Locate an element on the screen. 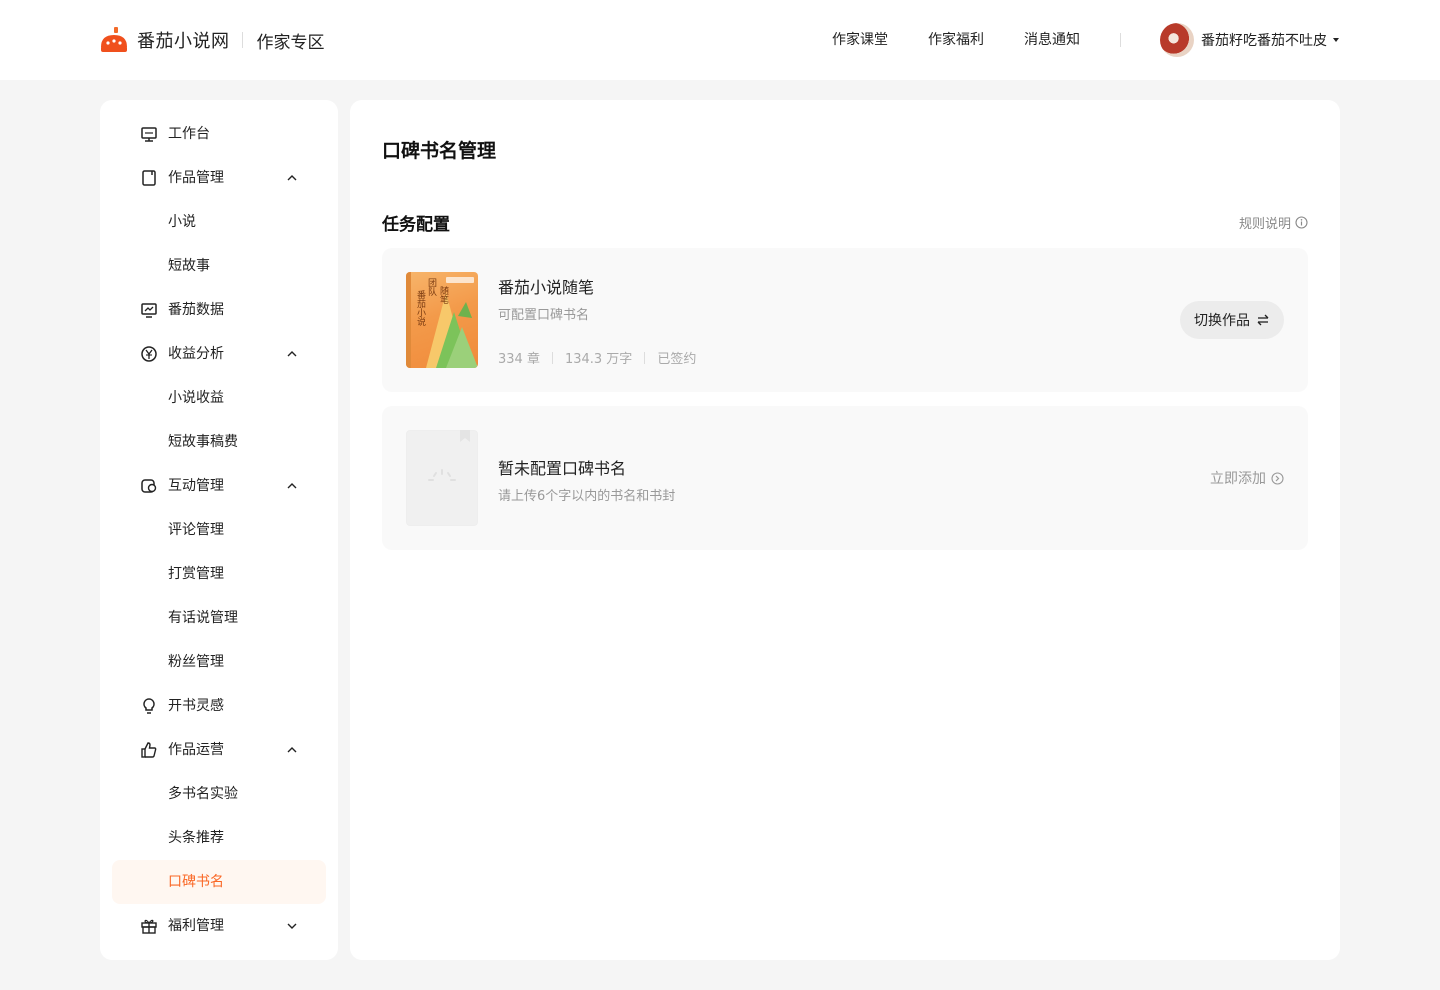 The height and width of the screenshot is (990, 1440). book-icon is located at coordinates (149, 178).